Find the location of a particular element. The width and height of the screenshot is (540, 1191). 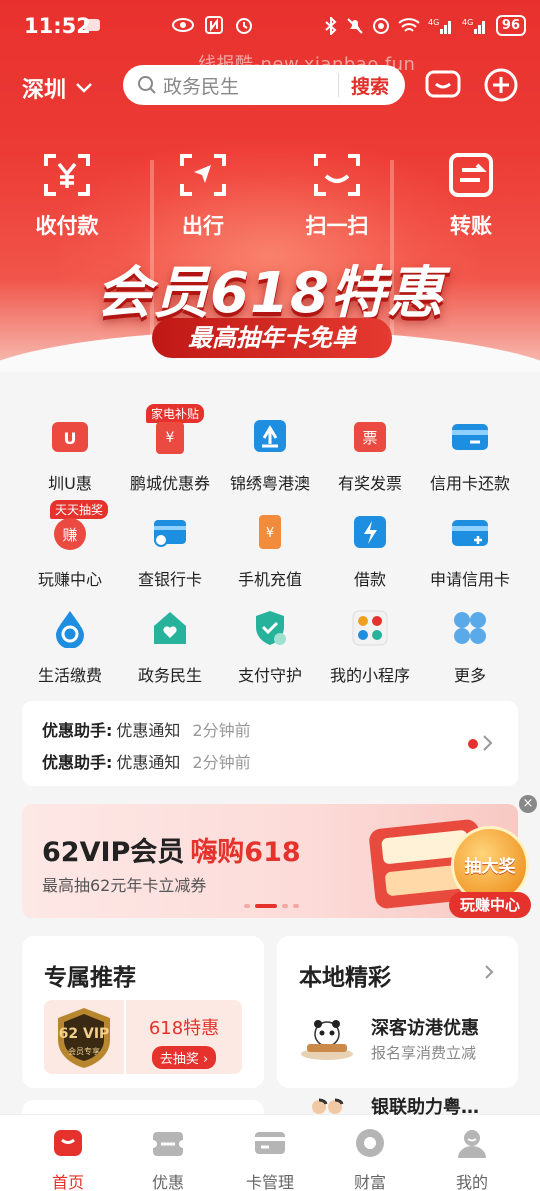

carousel-dots is located at coordinates (271, 906).